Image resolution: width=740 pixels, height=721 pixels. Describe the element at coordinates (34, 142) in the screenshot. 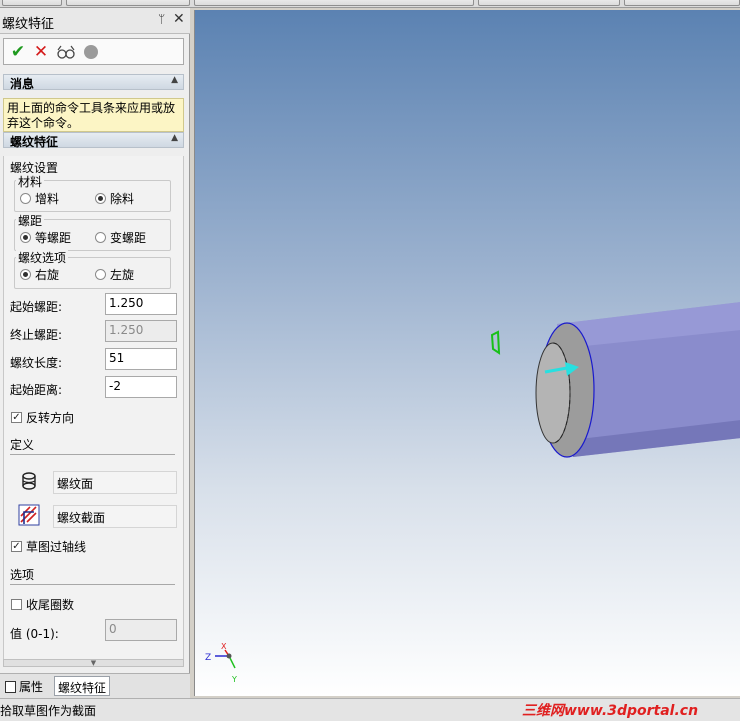

I see `thread-header-label: 螺纹特征` at that location.